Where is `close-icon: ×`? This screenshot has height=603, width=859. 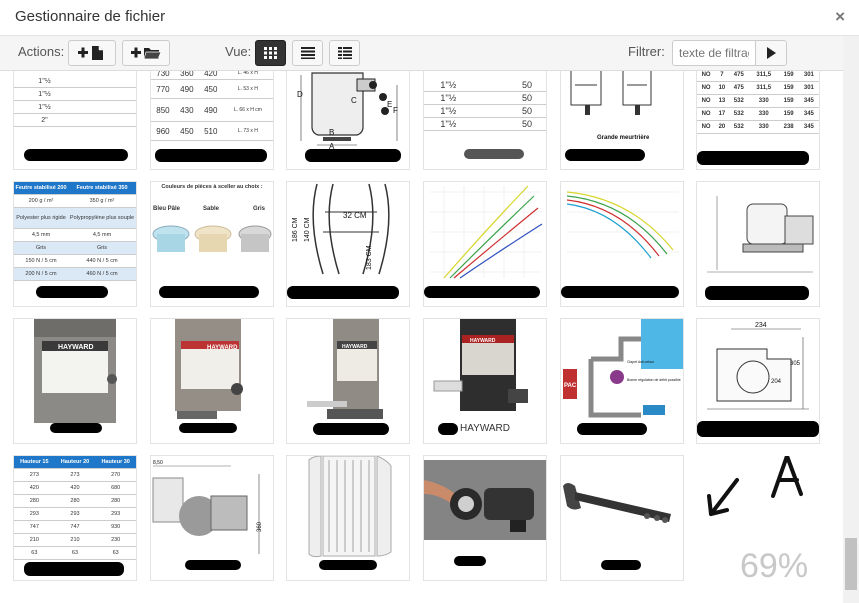 close-icon: × is located at coordinates (840, 17).